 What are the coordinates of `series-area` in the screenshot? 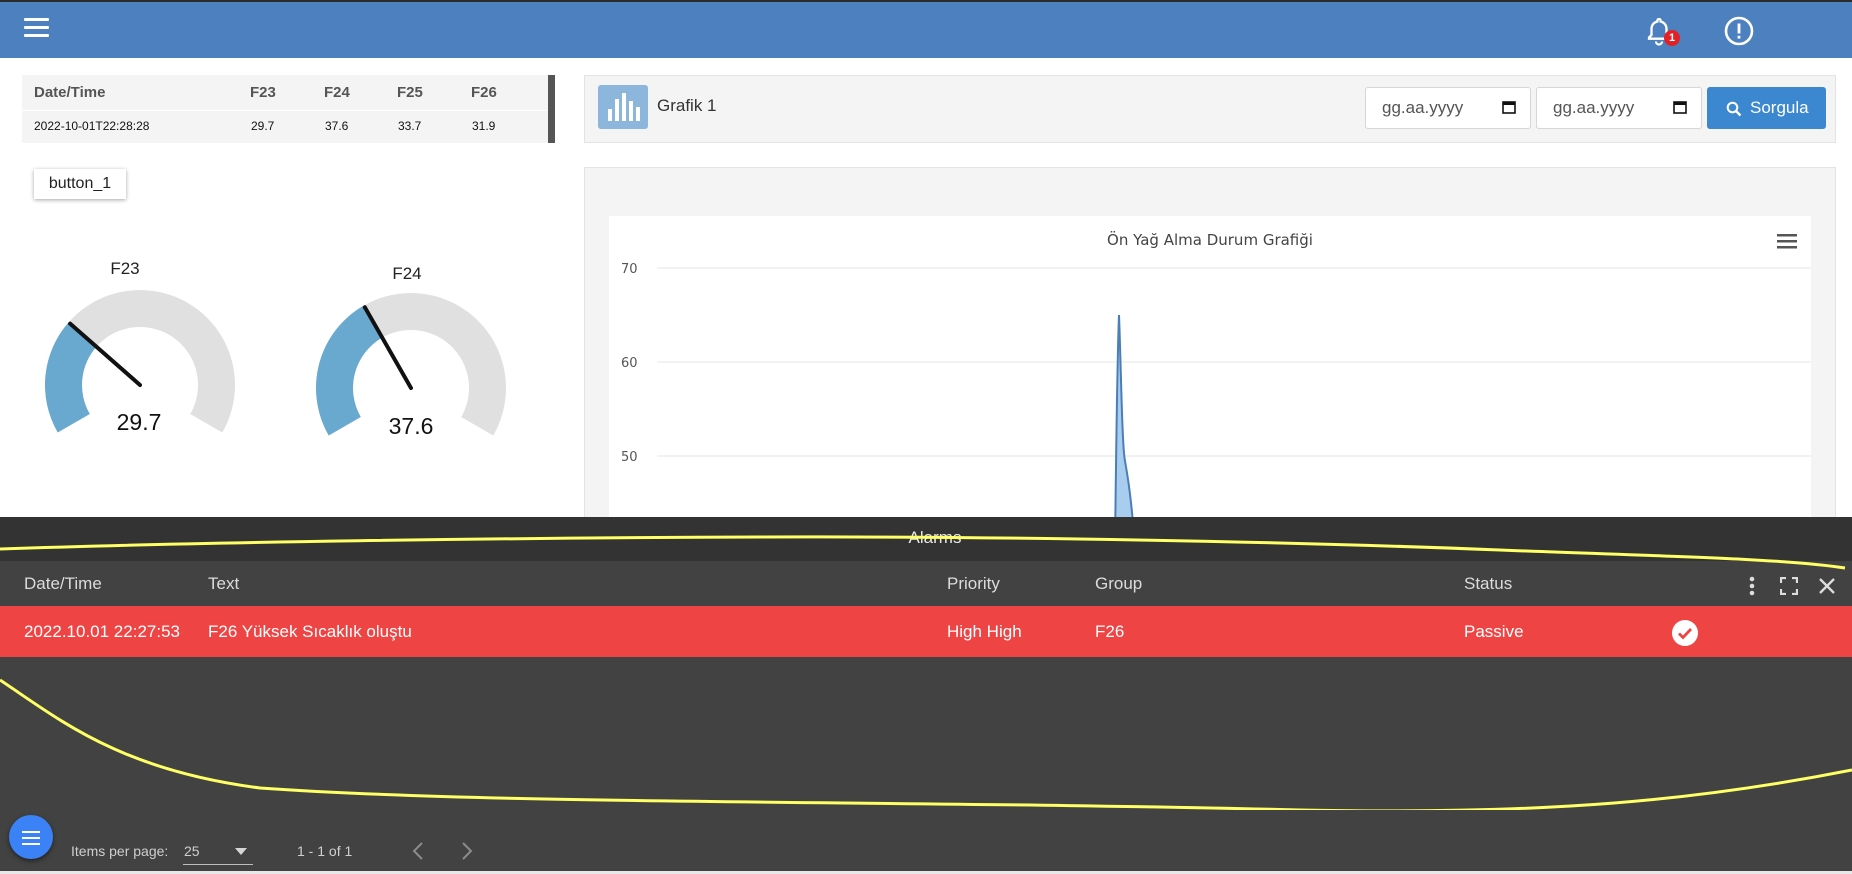 It's located at (1125, 425).